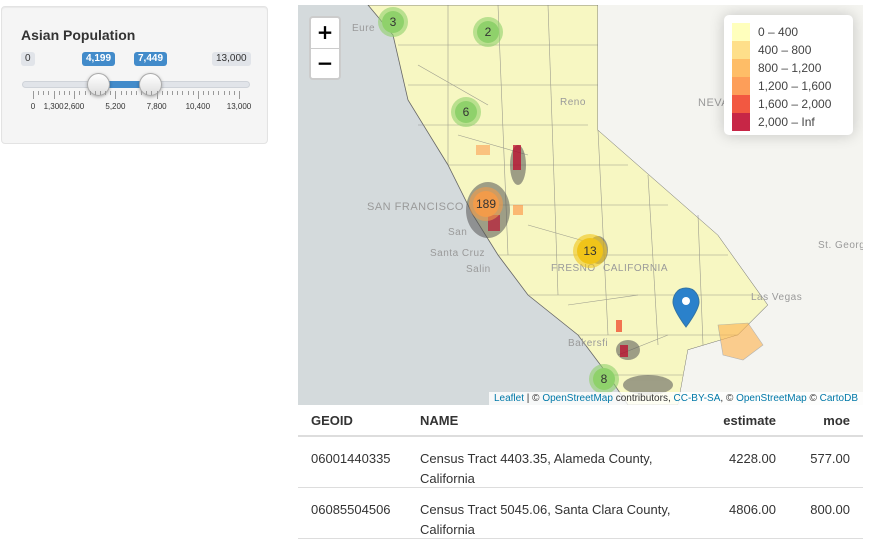 The height and width of the screenshot is (543, 873). I want to click on cartodb-link: CartoDB, so click(839, 398).